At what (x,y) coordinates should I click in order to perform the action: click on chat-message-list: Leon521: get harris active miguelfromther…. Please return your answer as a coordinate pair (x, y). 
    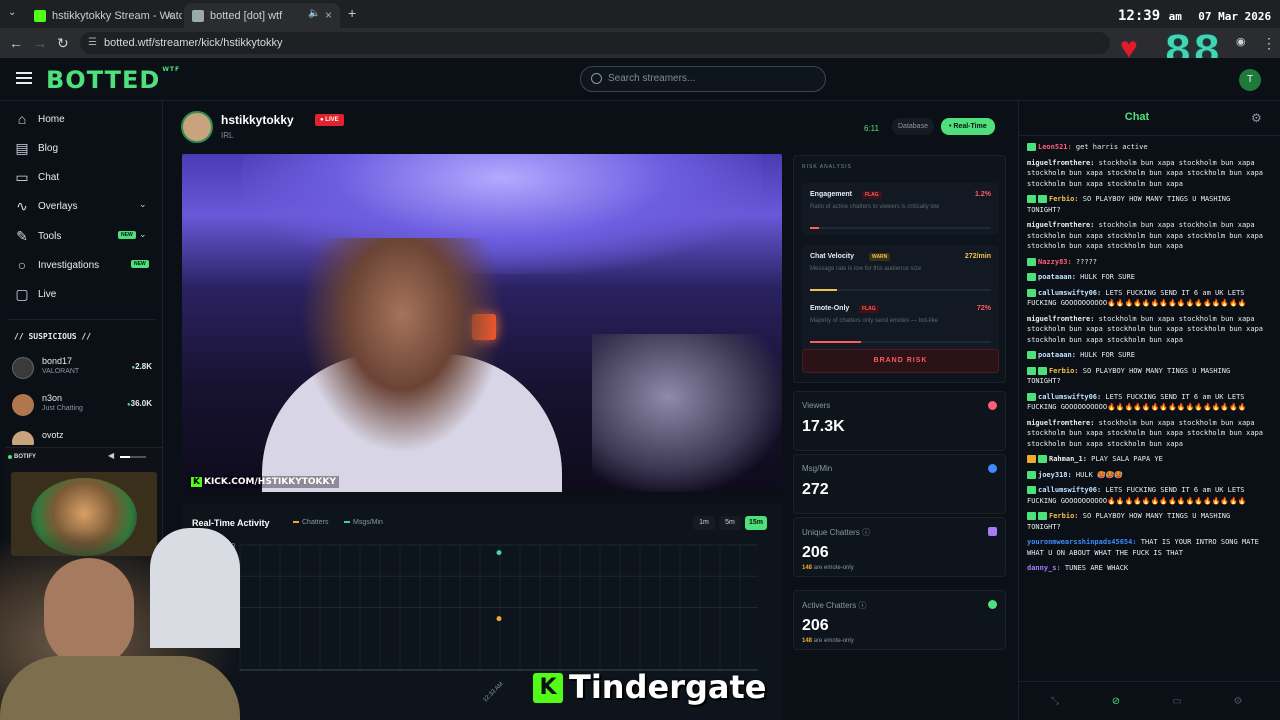
    Looking at the image, I should click on (1147, 360).